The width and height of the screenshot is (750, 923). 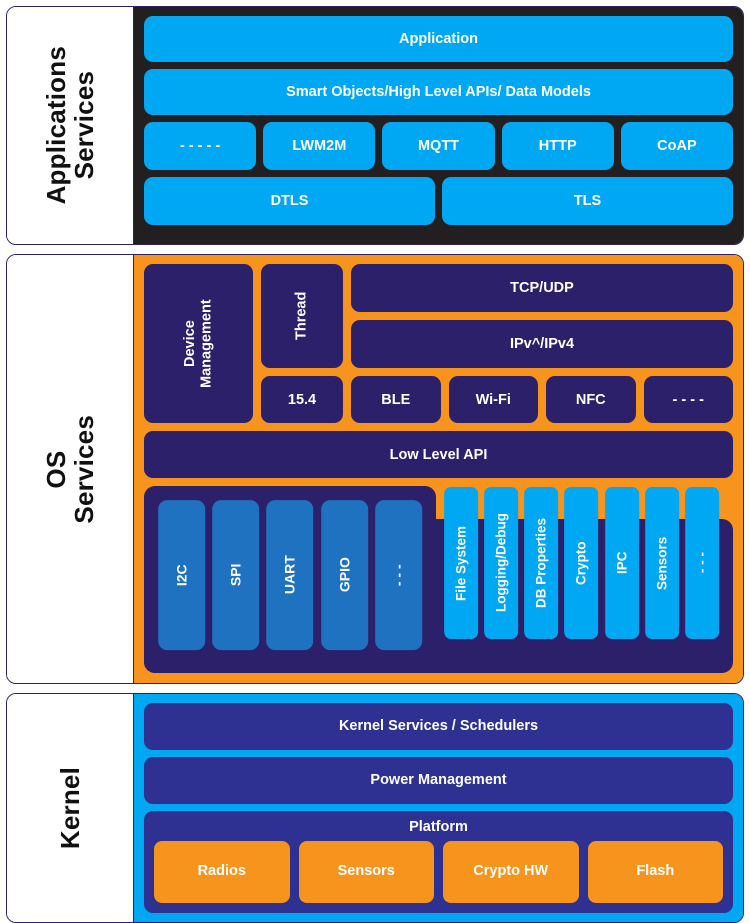 What do you see at coordinates (182, 575) in the screenshot?
I see `block-i2c: I2C` at bounding box center [182, 575].